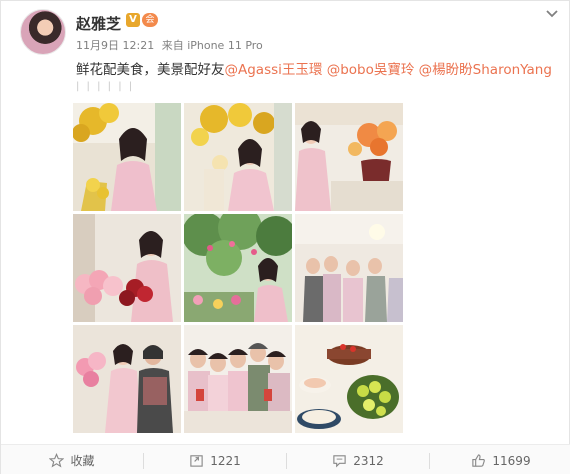 This screenshot has width=570, height=474. Describe the element at coordinates (485, 70) in the screenshot. I see `mention-link: @楊盼盼SharonYang` at that location.